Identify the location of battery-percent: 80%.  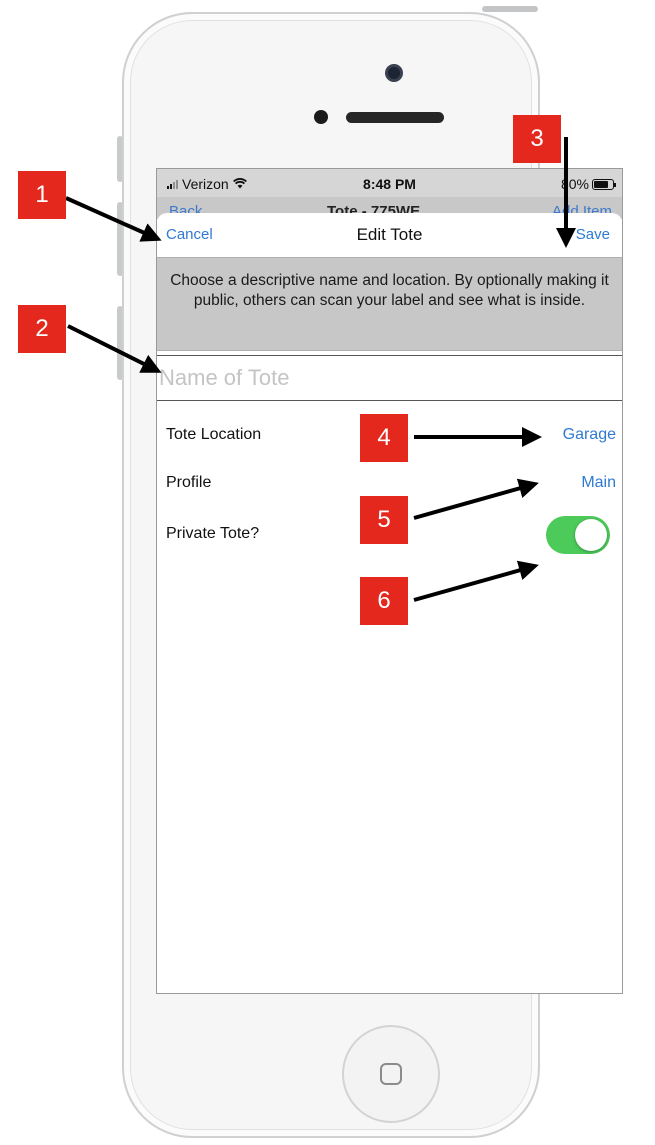
(574, 184).